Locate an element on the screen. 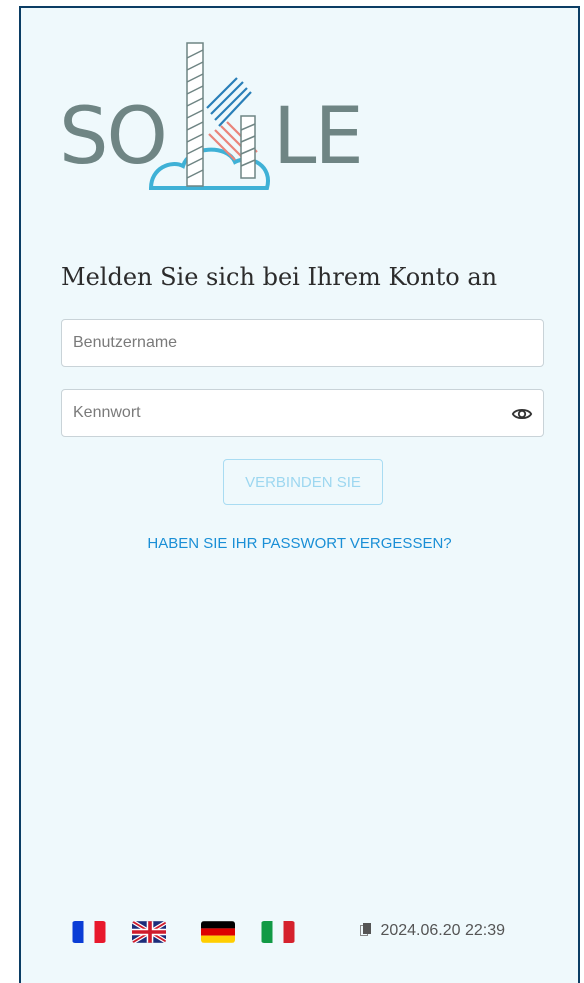 The height and width of the screenshot is (983, 584). version-label: 2024.06.20 22:39 is located at coordinates (432, 931).